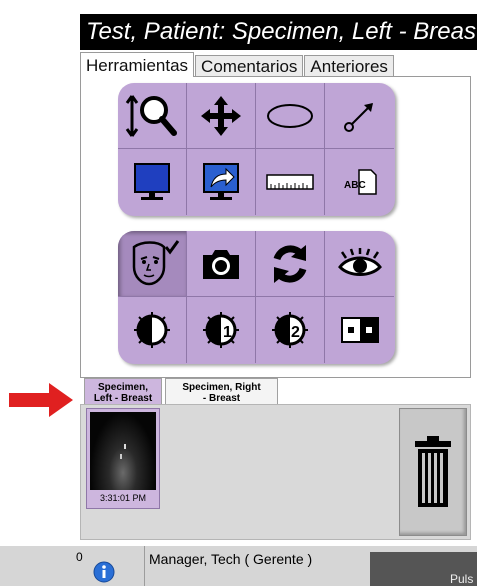 The image size is (477, 586). What do you see at coordinates (123, 498) in the screenshot?
I see `thumbnail-time: 3:31:01 PM` at bounding box center [123, 498].